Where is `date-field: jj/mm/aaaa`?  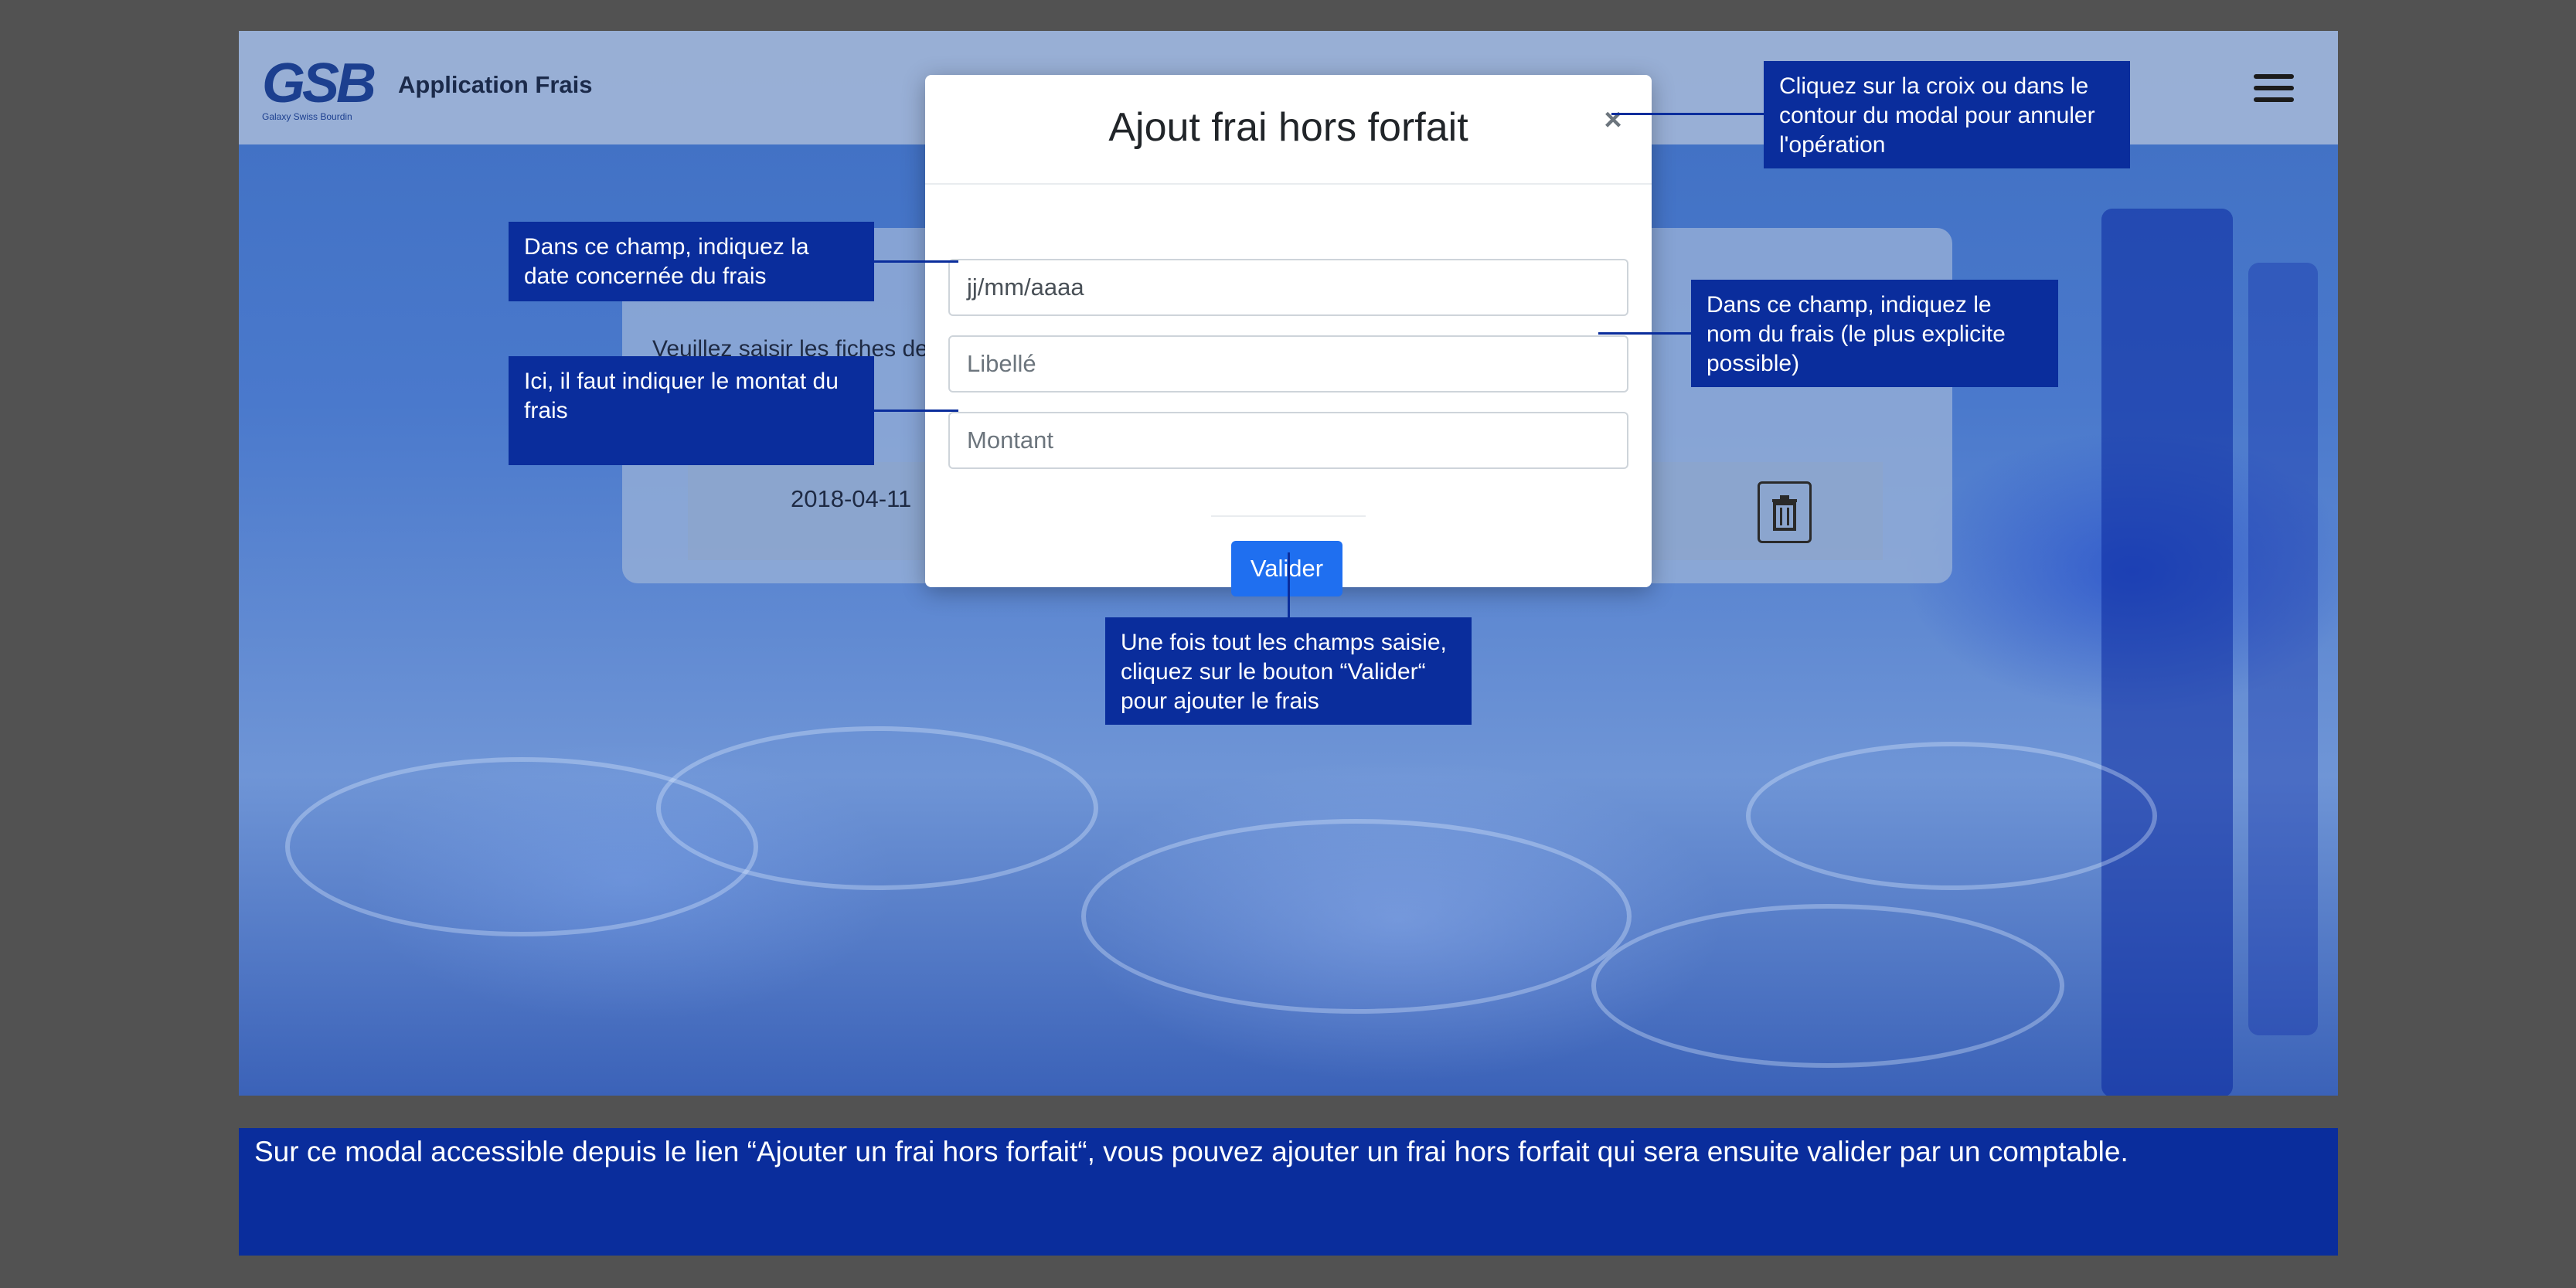 date-field: jj/mm/aaaa is located at coordinates (1288, 287).